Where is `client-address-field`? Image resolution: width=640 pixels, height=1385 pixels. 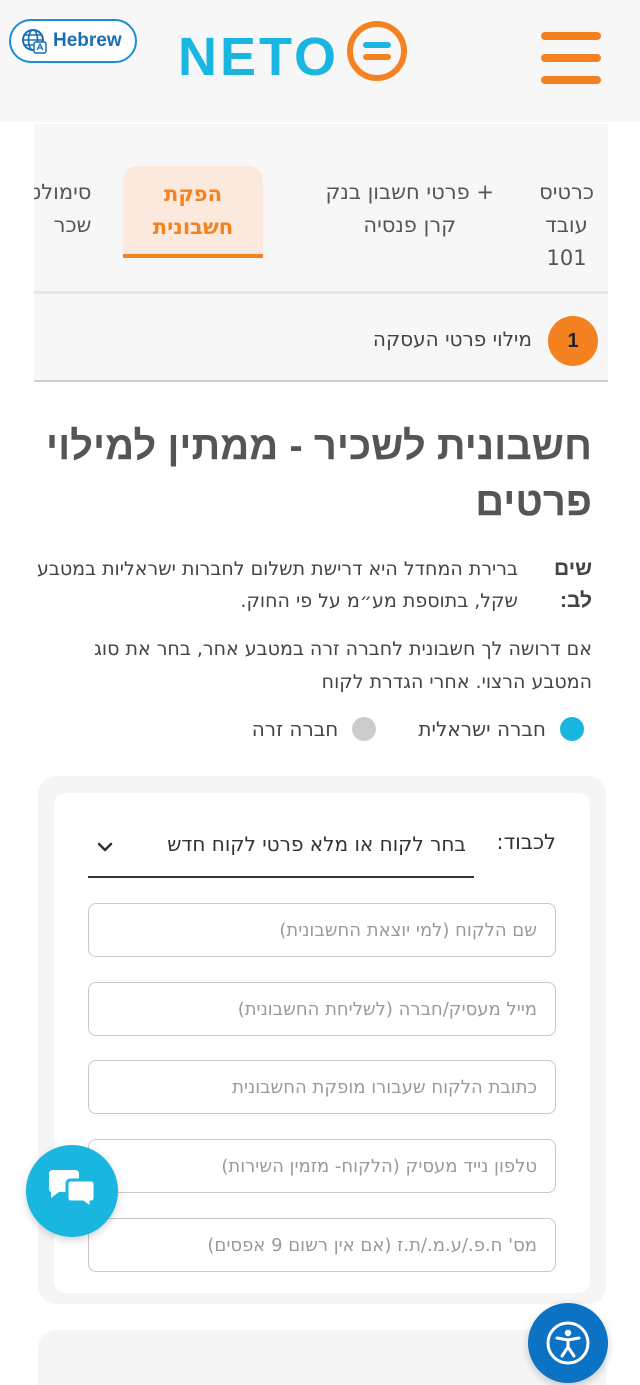
client-address-field is located at coordinates (322, 1087).